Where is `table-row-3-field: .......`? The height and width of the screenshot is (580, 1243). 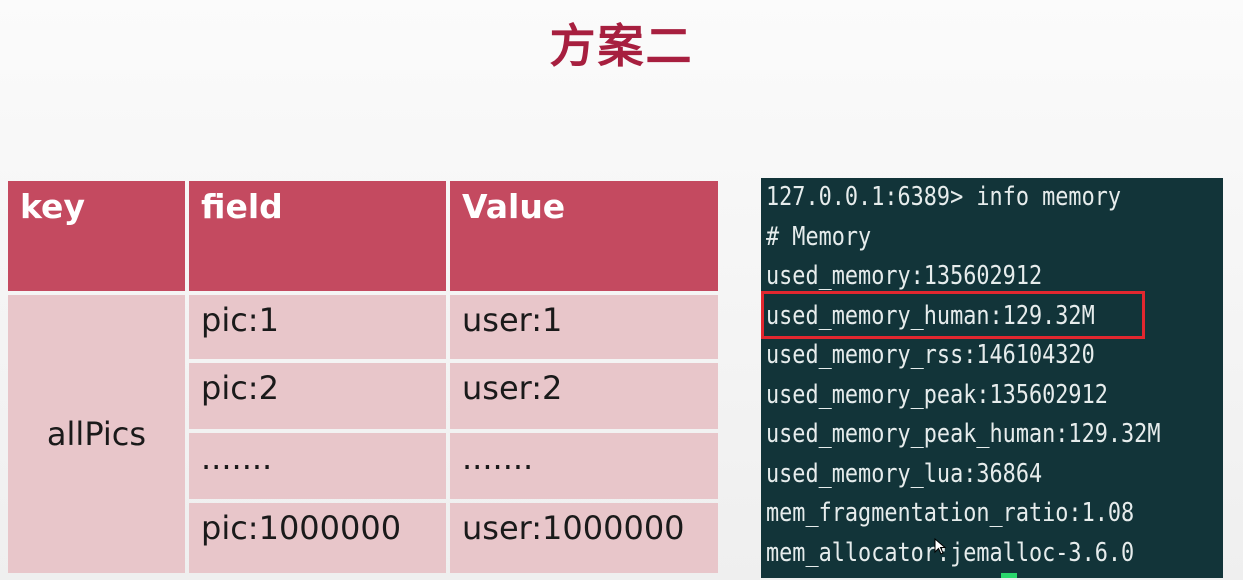
table-row-3-field: ....... is located at coordinates (317, 466).